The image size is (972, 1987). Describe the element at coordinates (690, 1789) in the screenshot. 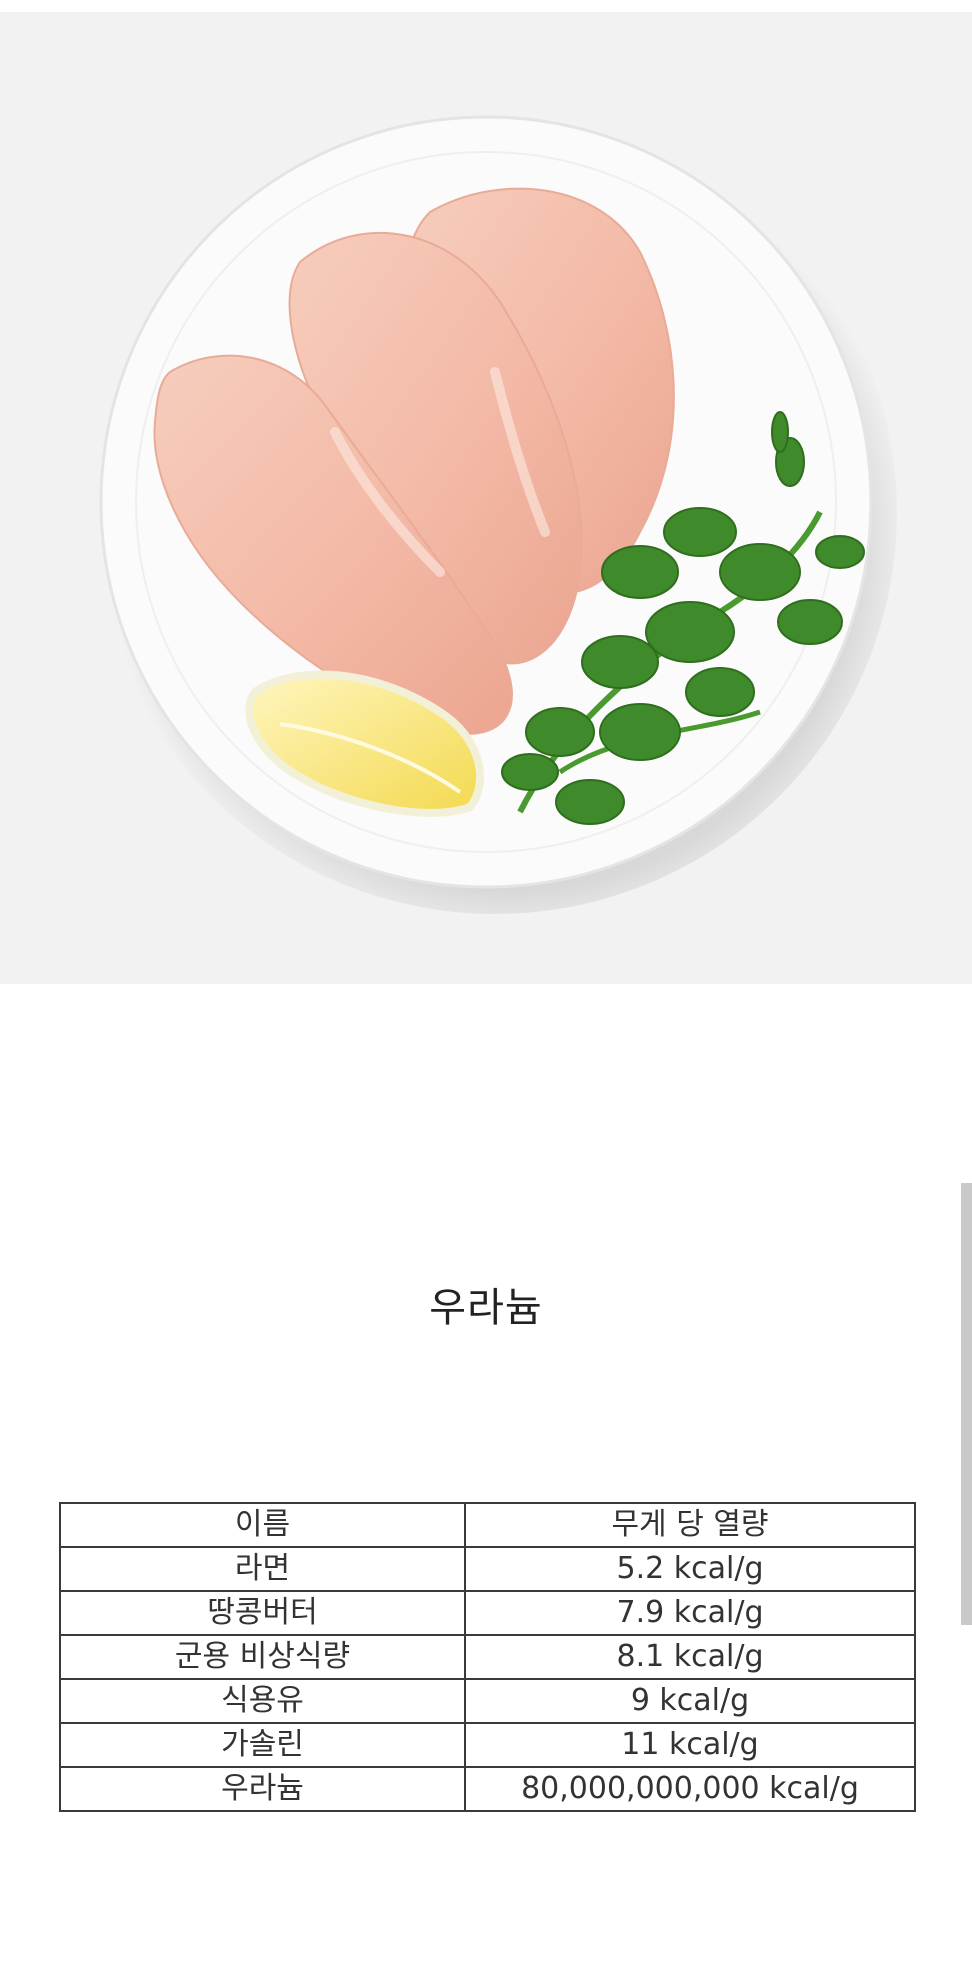

I see `table-cell-calories: 80,000,000,000 kcal/g` at that location.